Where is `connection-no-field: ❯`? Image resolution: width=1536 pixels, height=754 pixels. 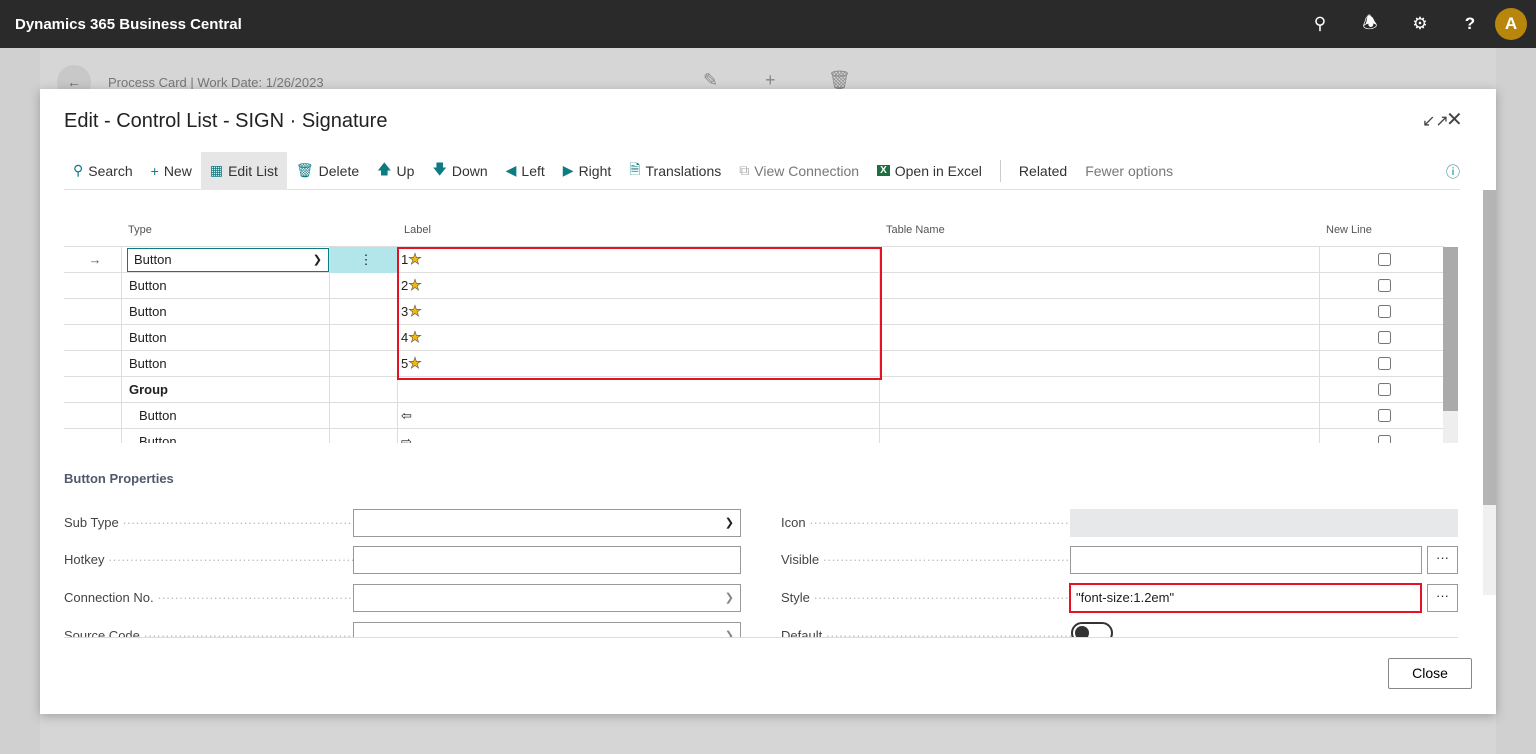 connection-no-field: ❯ is located at coordinates (547, 598).